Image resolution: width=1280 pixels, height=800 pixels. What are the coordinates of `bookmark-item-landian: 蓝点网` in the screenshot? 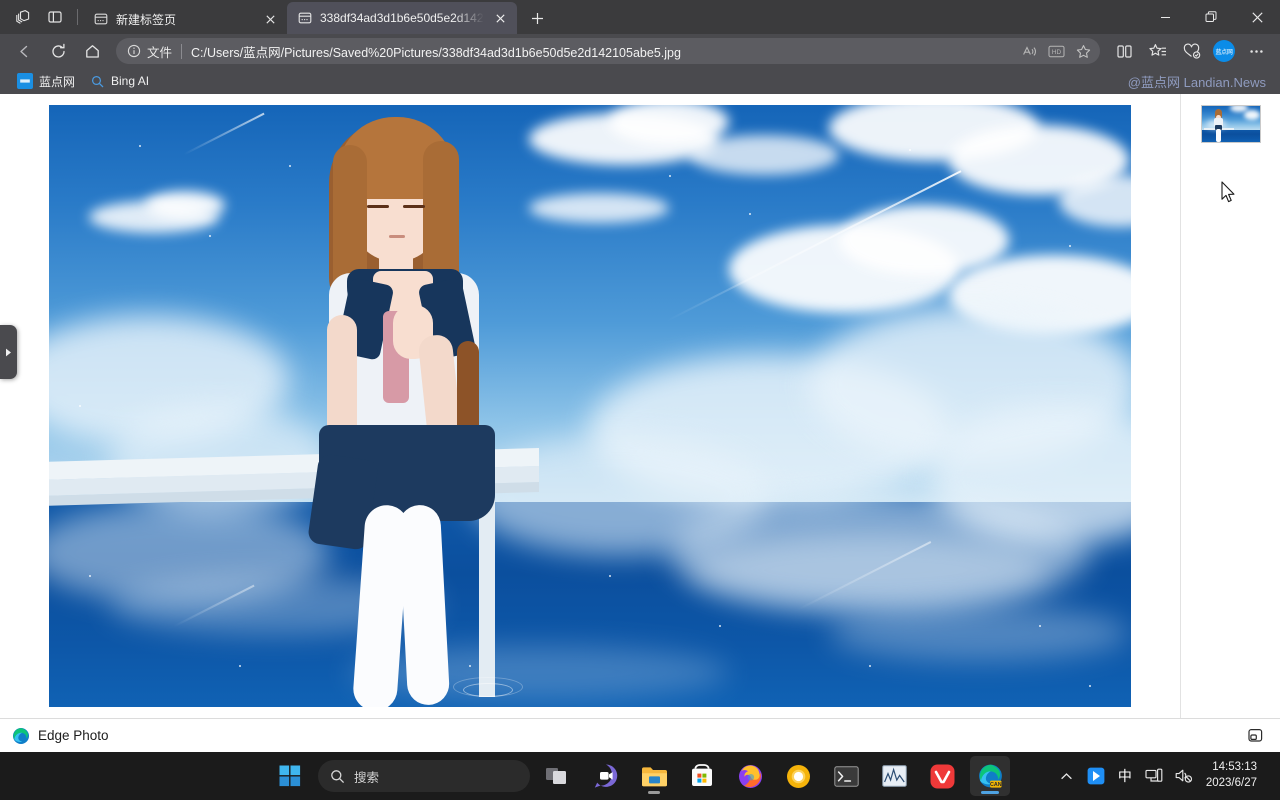 It's located at (46, 81).